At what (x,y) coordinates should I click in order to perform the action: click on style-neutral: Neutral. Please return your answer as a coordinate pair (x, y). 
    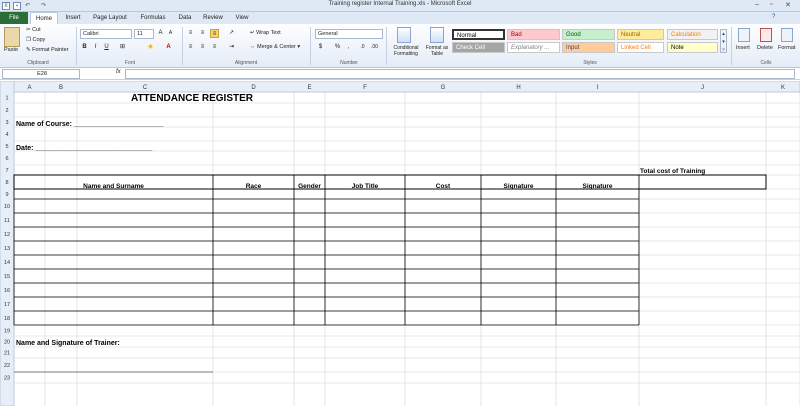
    Looking at the image, I should click on (640, 34).